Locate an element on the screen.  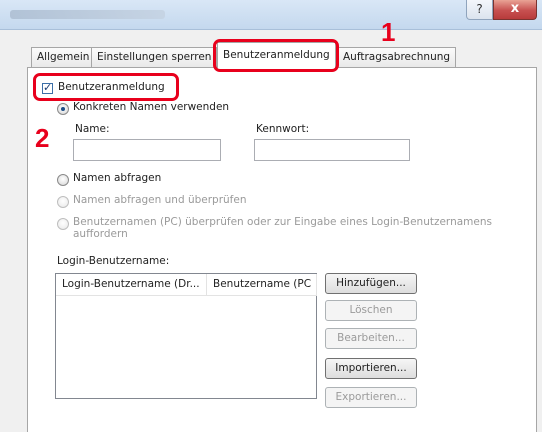
window-title-blurred is located at coordinates (87, 14).